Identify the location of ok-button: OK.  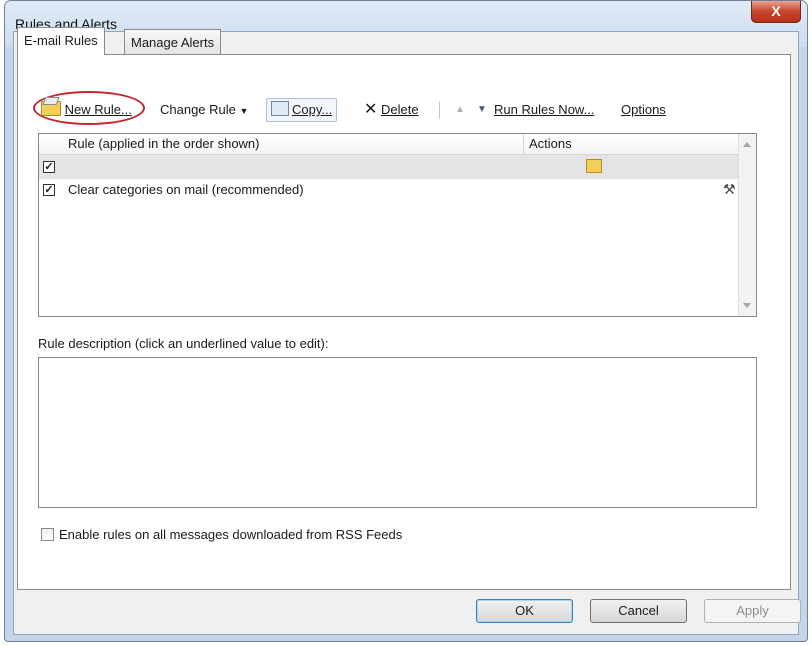
(524, 611).